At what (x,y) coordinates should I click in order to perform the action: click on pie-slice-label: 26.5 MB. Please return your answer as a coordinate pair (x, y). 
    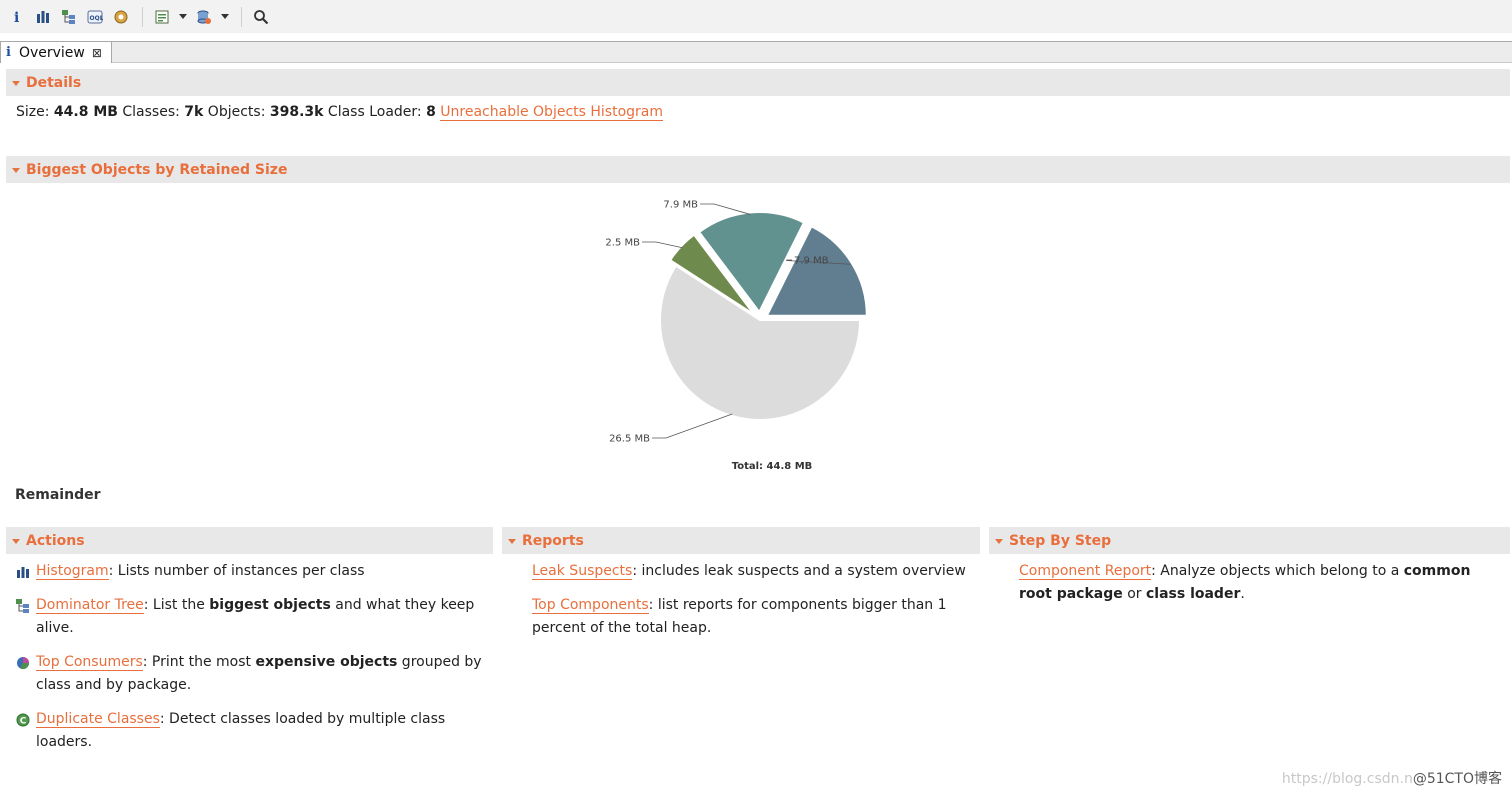
    Looking at the image, I should click on (629, 439).